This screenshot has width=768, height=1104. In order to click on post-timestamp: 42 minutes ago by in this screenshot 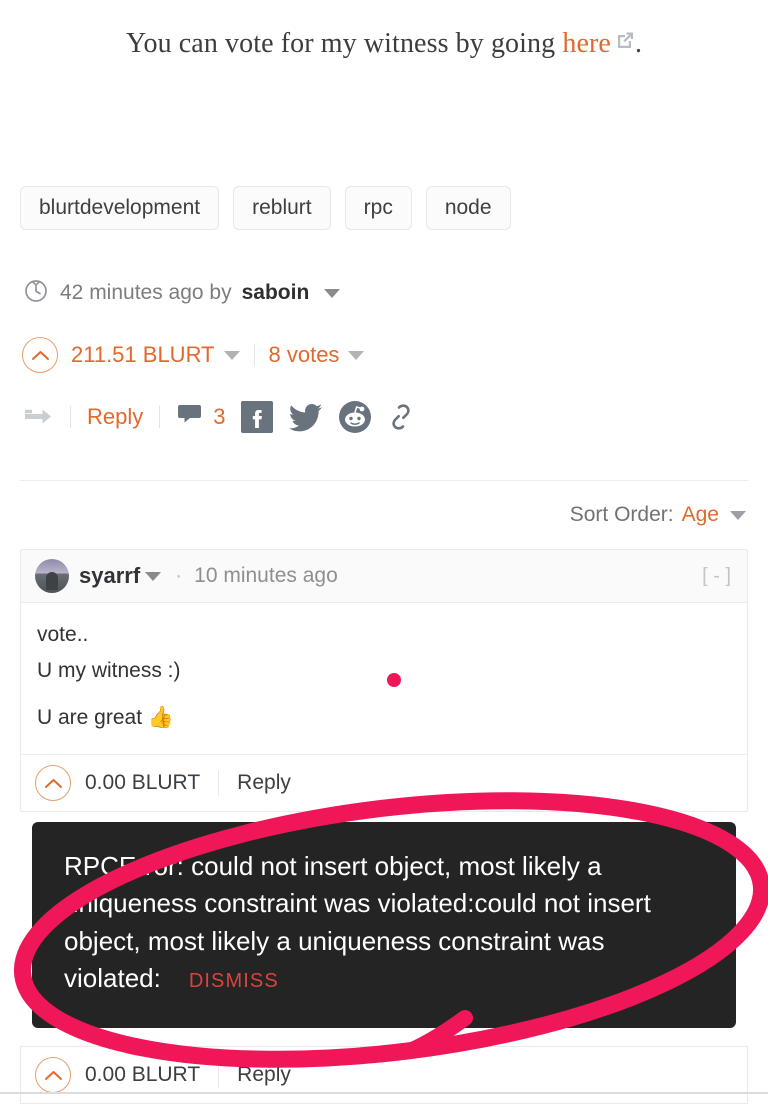, I will do `click(146, 292)`.